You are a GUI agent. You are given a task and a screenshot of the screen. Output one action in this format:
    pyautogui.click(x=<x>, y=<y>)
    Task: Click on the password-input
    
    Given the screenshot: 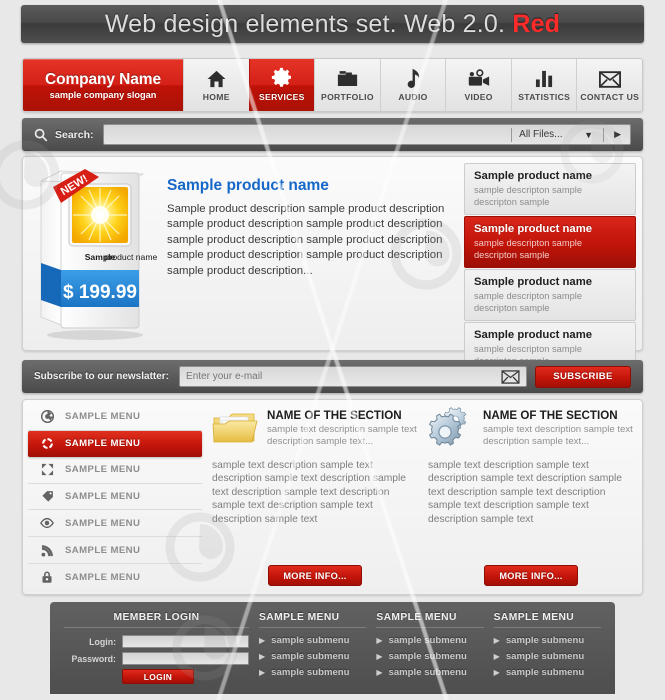 What is the action you would take?
    pyautogui.click(x=185, y=658)
    